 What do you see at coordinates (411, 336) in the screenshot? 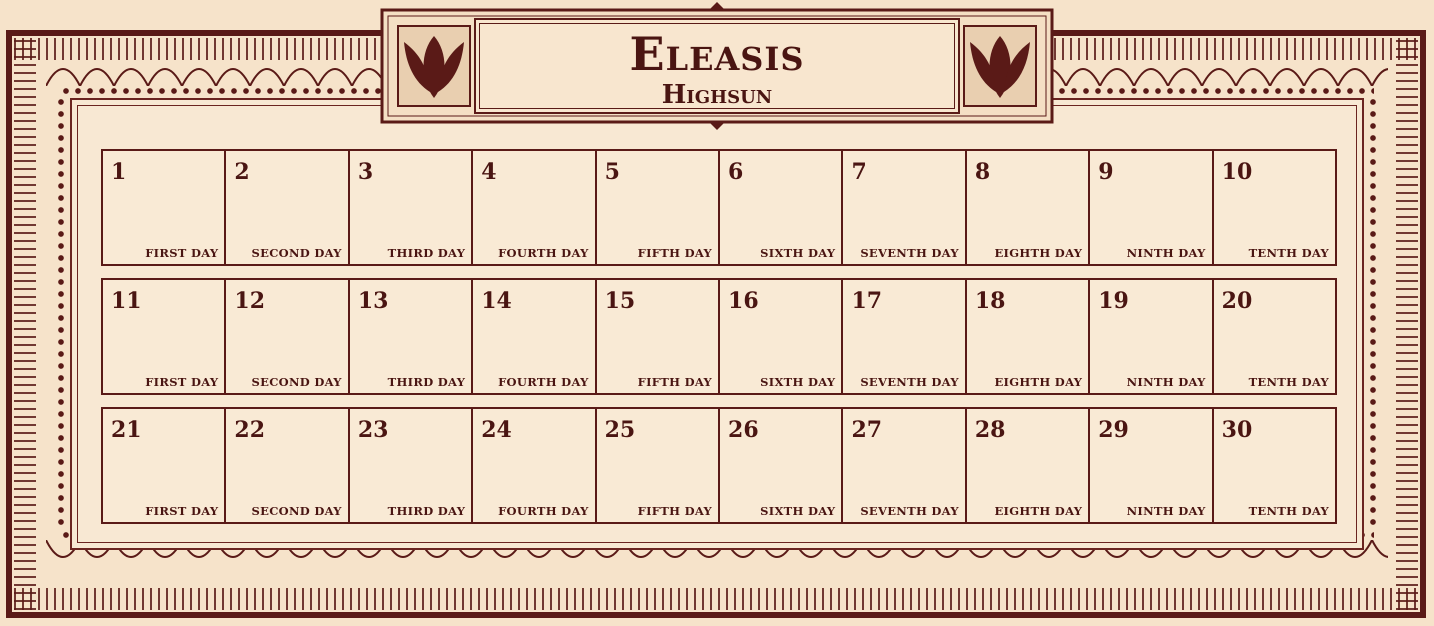
I see `day-cell: 13 THIRD DAY` at bounding box center [411, 336].